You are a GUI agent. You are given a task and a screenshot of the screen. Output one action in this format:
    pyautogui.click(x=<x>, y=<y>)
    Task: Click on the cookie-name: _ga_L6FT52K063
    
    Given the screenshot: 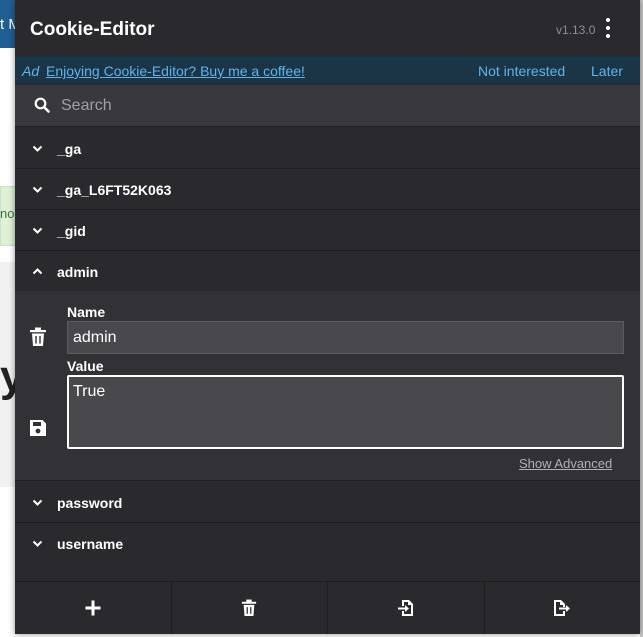 What is the action you would take?
    pyautogui.click(x=114, y=190)
    